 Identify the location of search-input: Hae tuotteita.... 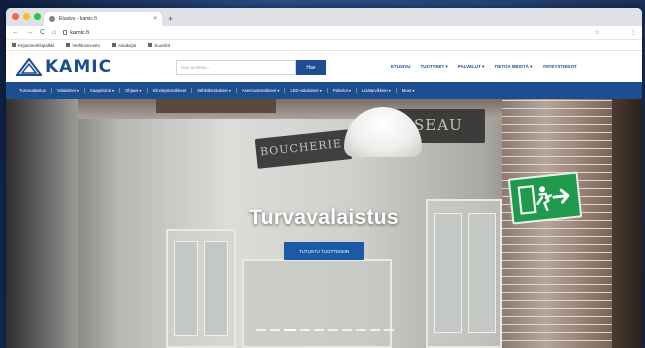
(236, 67).